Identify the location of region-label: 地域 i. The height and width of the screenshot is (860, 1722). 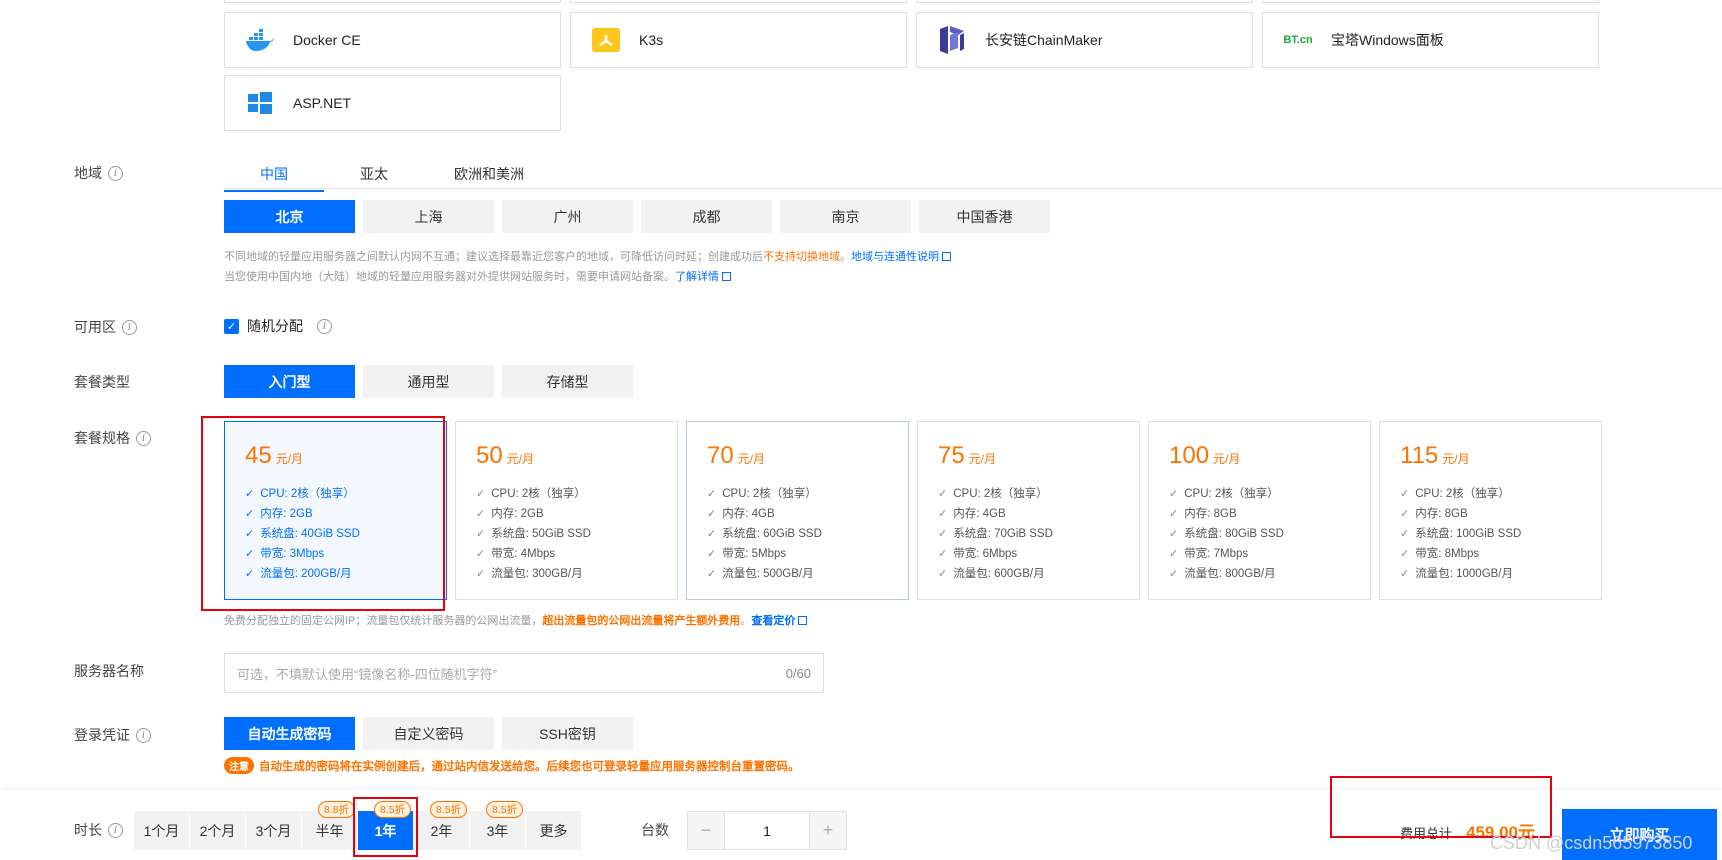
(98, 173).